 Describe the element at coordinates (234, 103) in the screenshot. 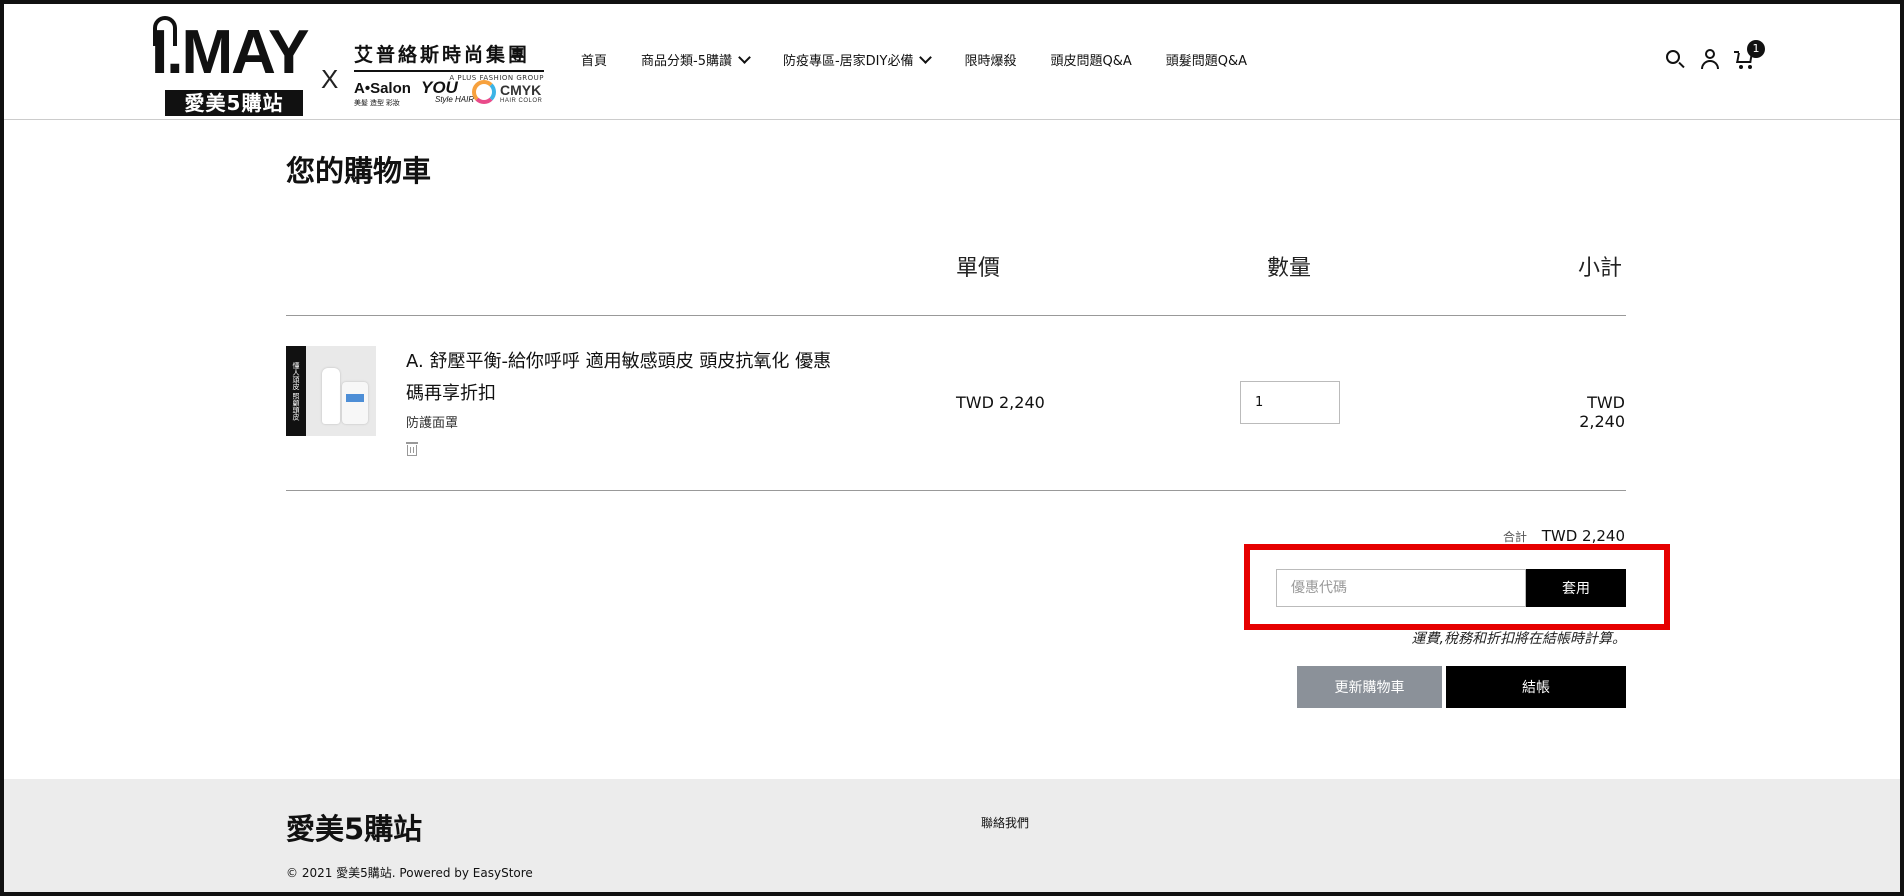

I see `logo-sub-text: 愛美5購站` at that location.